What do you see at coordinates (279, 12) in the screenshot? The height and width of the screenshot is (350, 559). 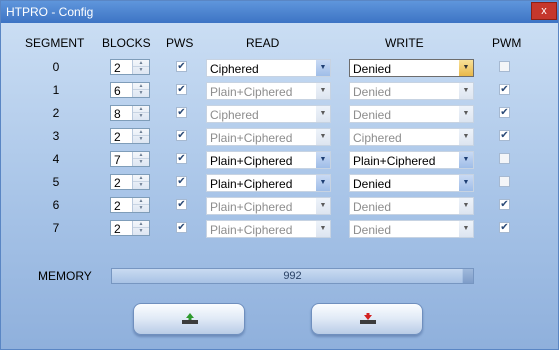 I see `title-bar: HTPRO - Config x` at bounding box center [279, 12].